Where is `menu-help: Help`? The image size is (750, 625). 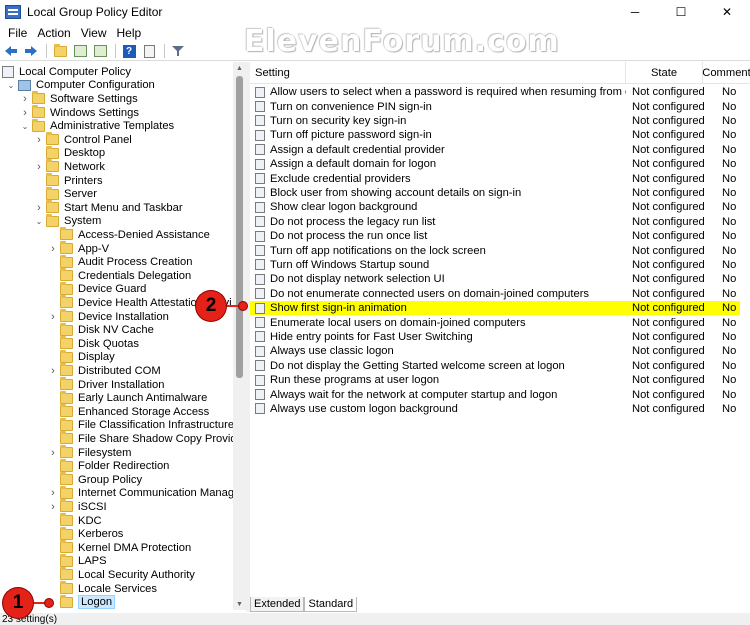
menu-help: Help is located at coordinates (129, 33).